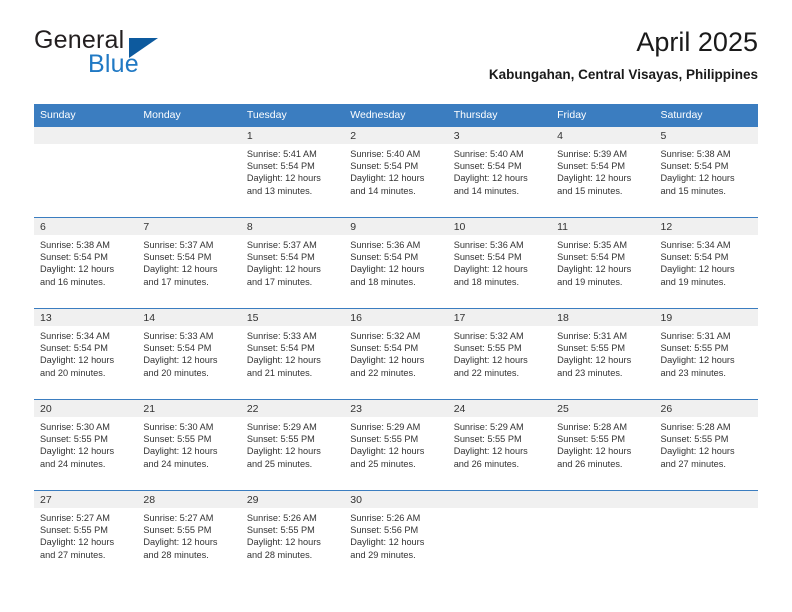 This screenshot has height=612, width=792. What do you see at coordinates (281, 518) in the screenshot?
I see `sunrise-time: Sunrise: 5:26 AM` at bounding box center [281, 518].